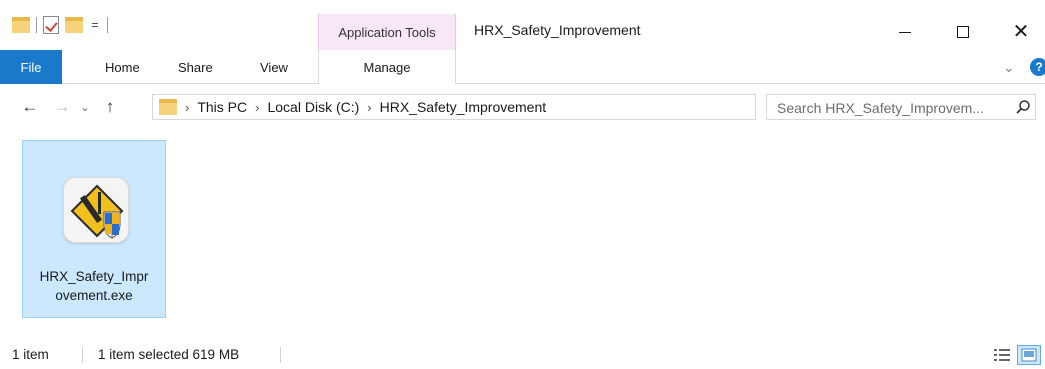 The height and width of the screenshot is (369, 1045). Describe the element at coordinates (94, 286) in the screenshot. I see `file-name: HRX_Safety_Impr ovement.exe` at that location.